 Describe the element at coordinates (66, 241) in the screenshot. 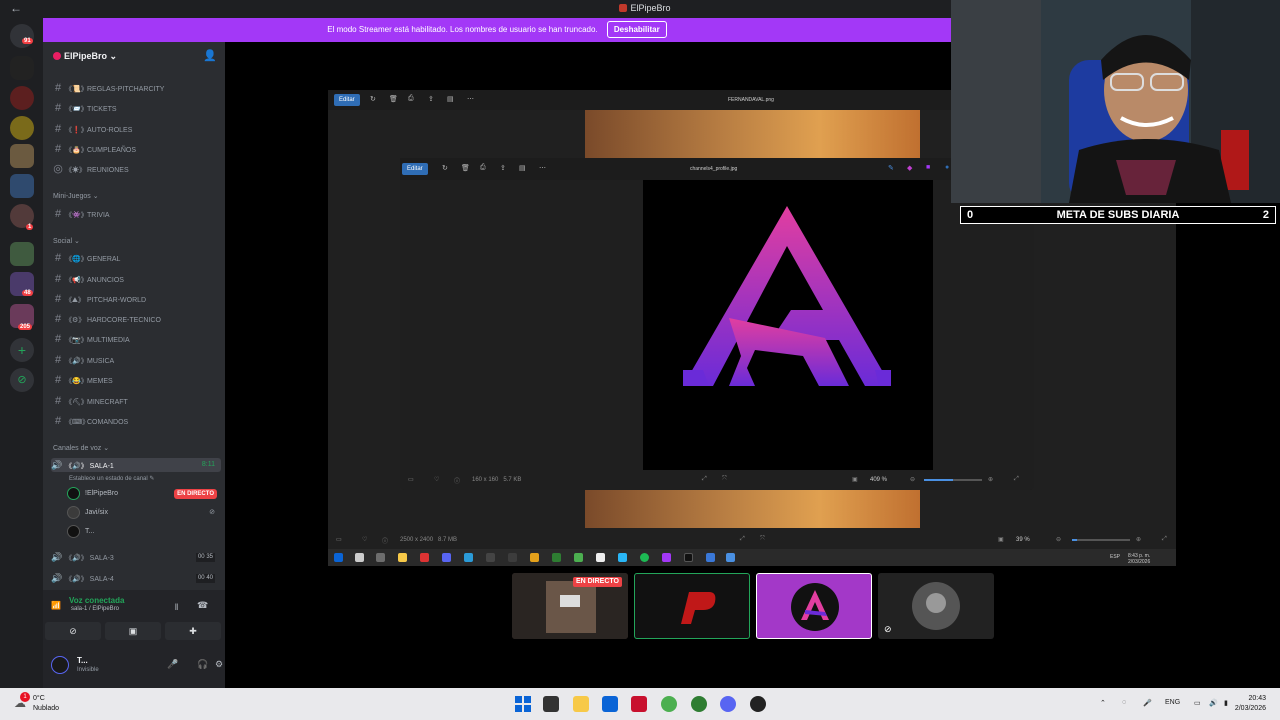

I see `category-social: Social ⌄` at that location.